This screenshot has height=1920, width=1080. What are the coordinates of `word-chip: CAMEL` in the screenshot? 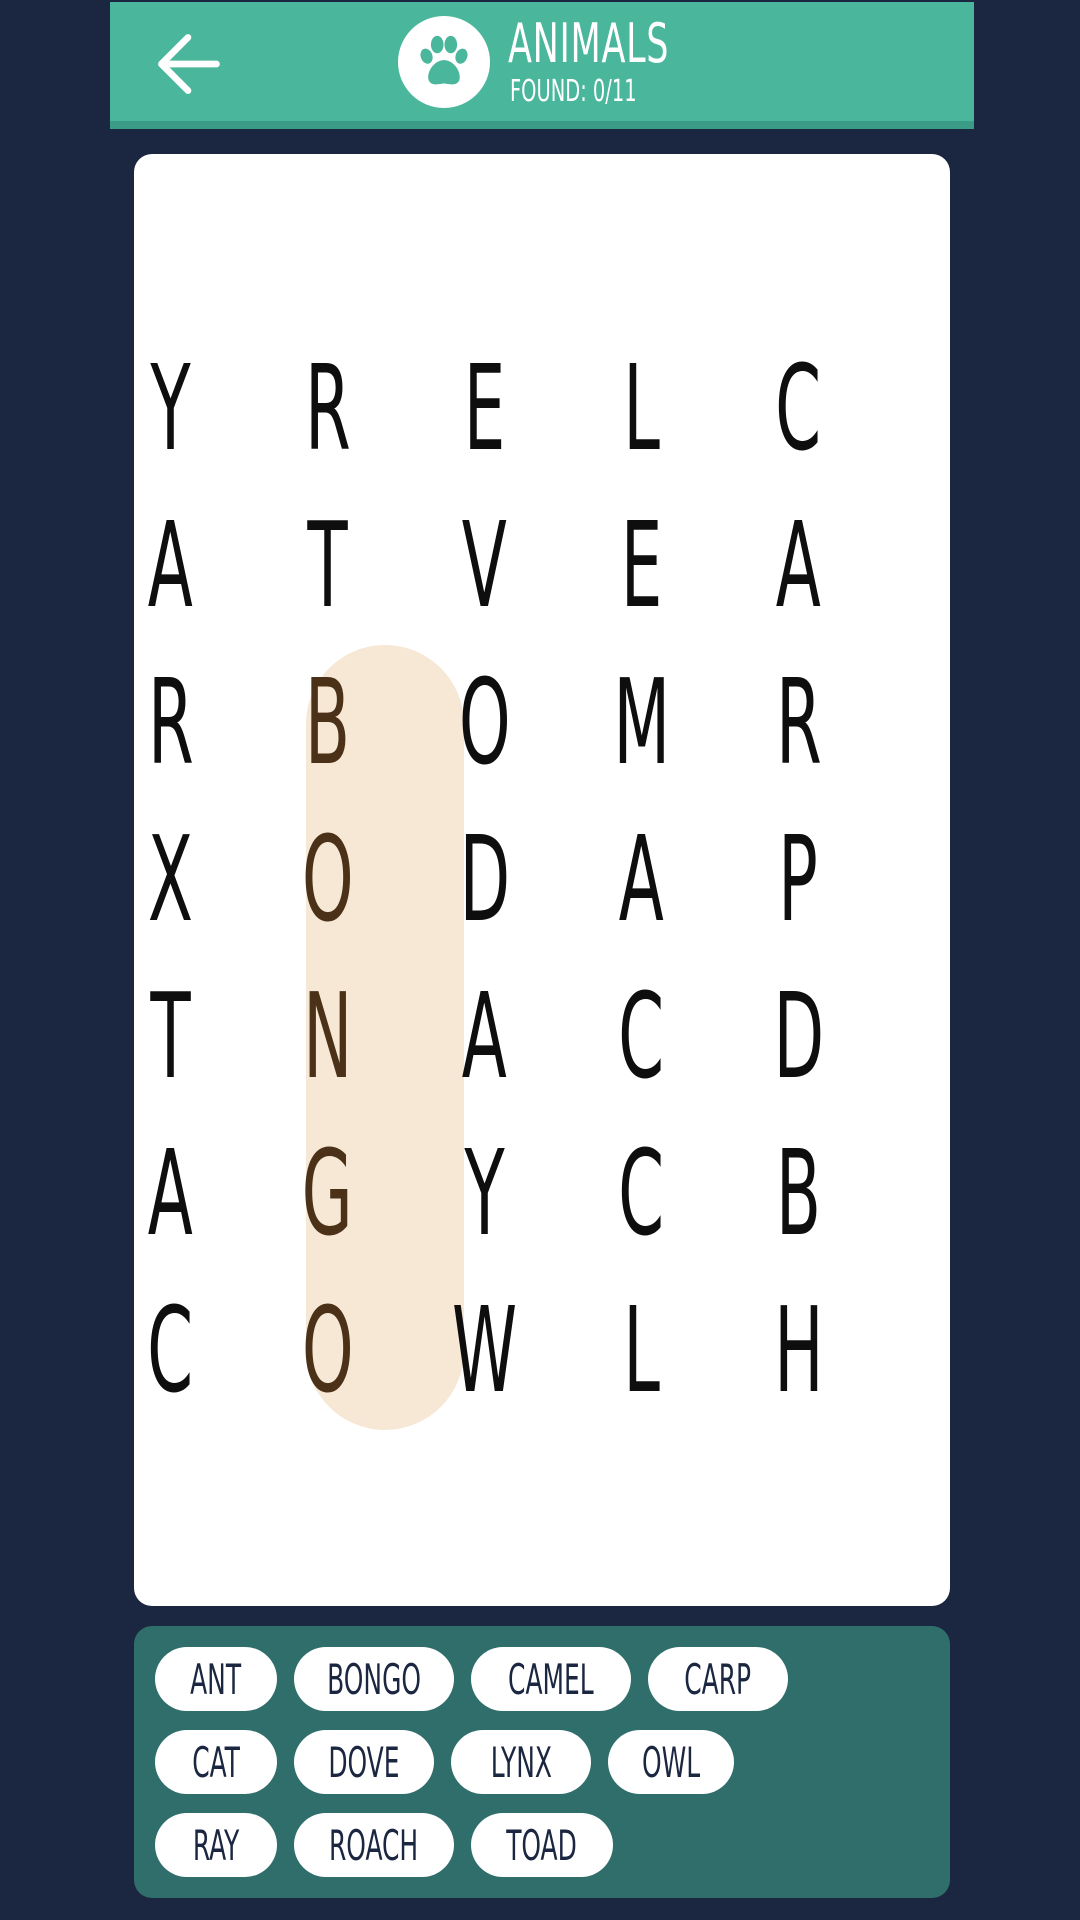 It's located at (551, 1679).